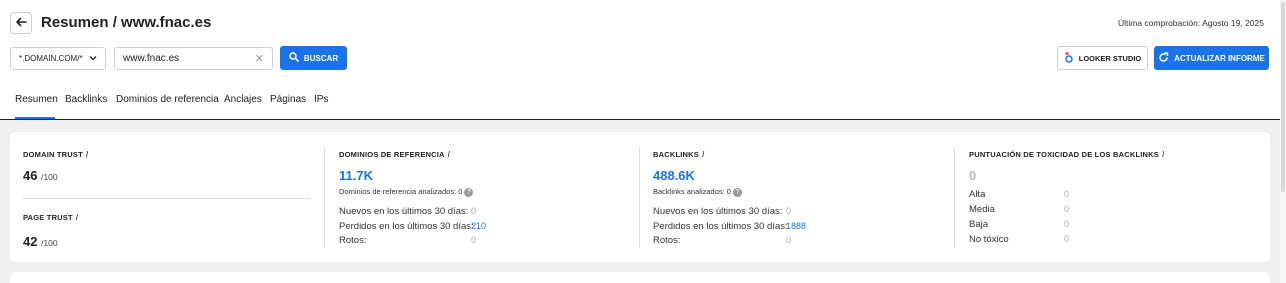 The image size is (1286, 283). I want to click on backlinks-analyzed: Backlinks analizados: 0?, so click(697, 192).